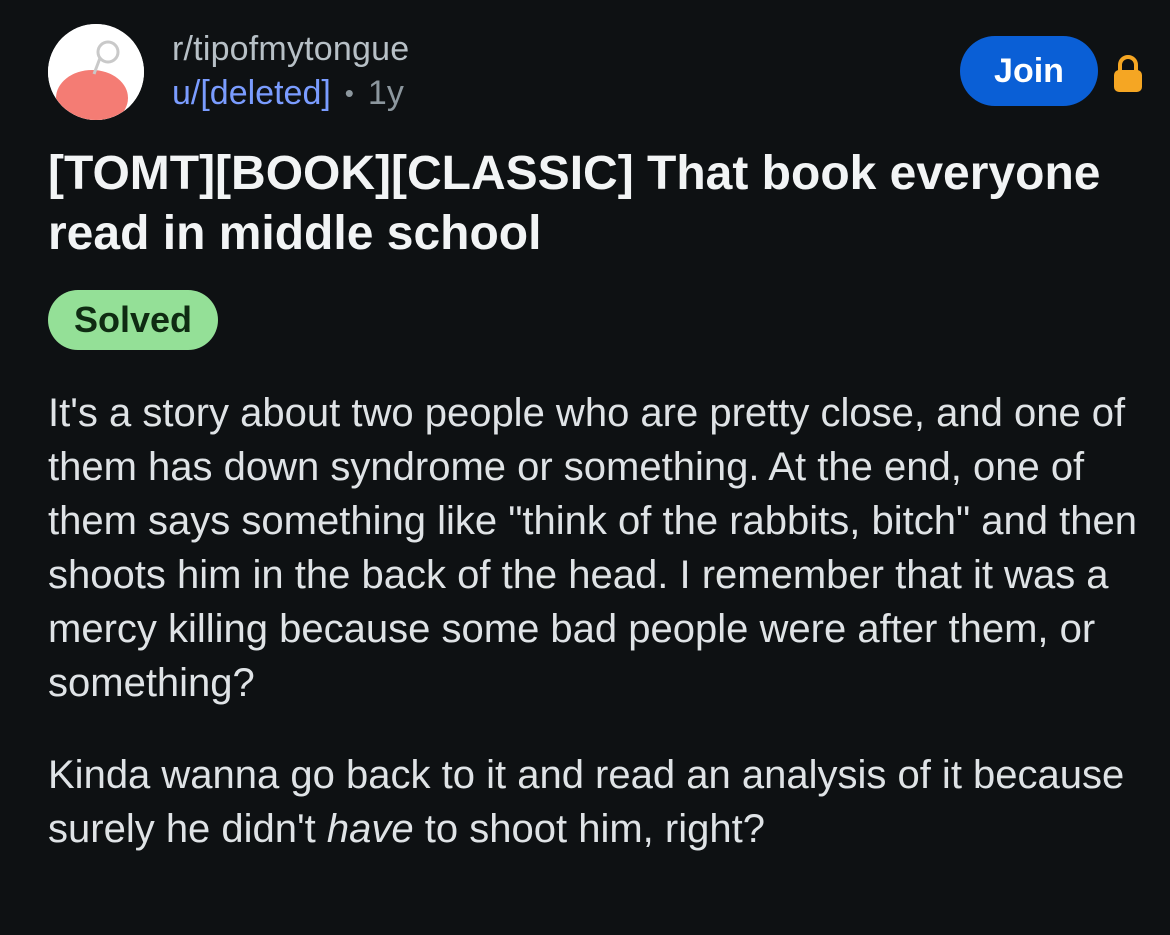 The height and width of the screenshot is (935, 1170). What do you see at coordinates (96, 72) in the screenshot?
I see `subreddit-avatar-icon` at bounding box center [96, 72].